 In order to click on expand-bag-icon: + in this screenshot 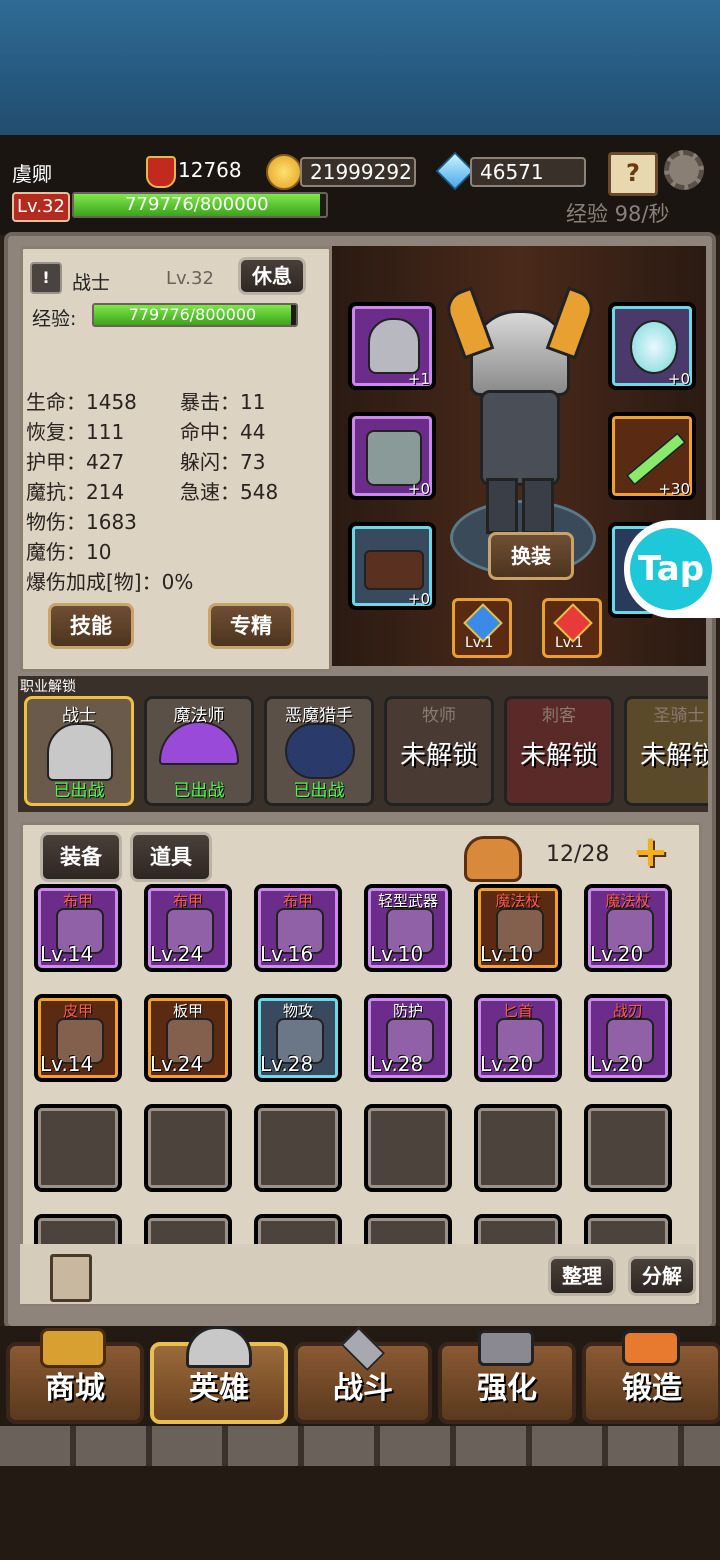, I will do `click(656, 852)`.